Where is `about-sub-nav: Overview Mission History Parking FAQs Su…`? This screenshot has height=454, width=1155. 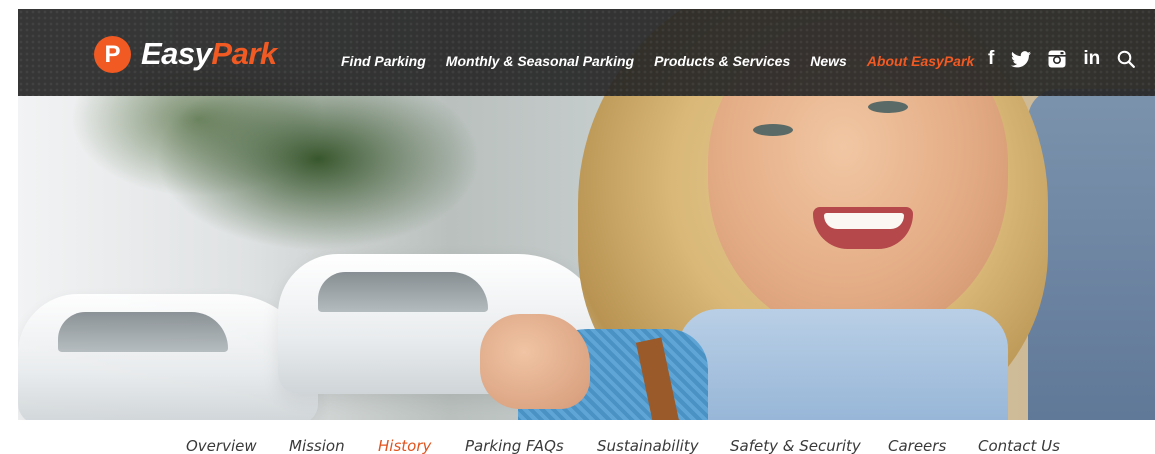
about-sub-nav: Overview Mission History Parking FAQs Su… is located at coordinates (577, 445).